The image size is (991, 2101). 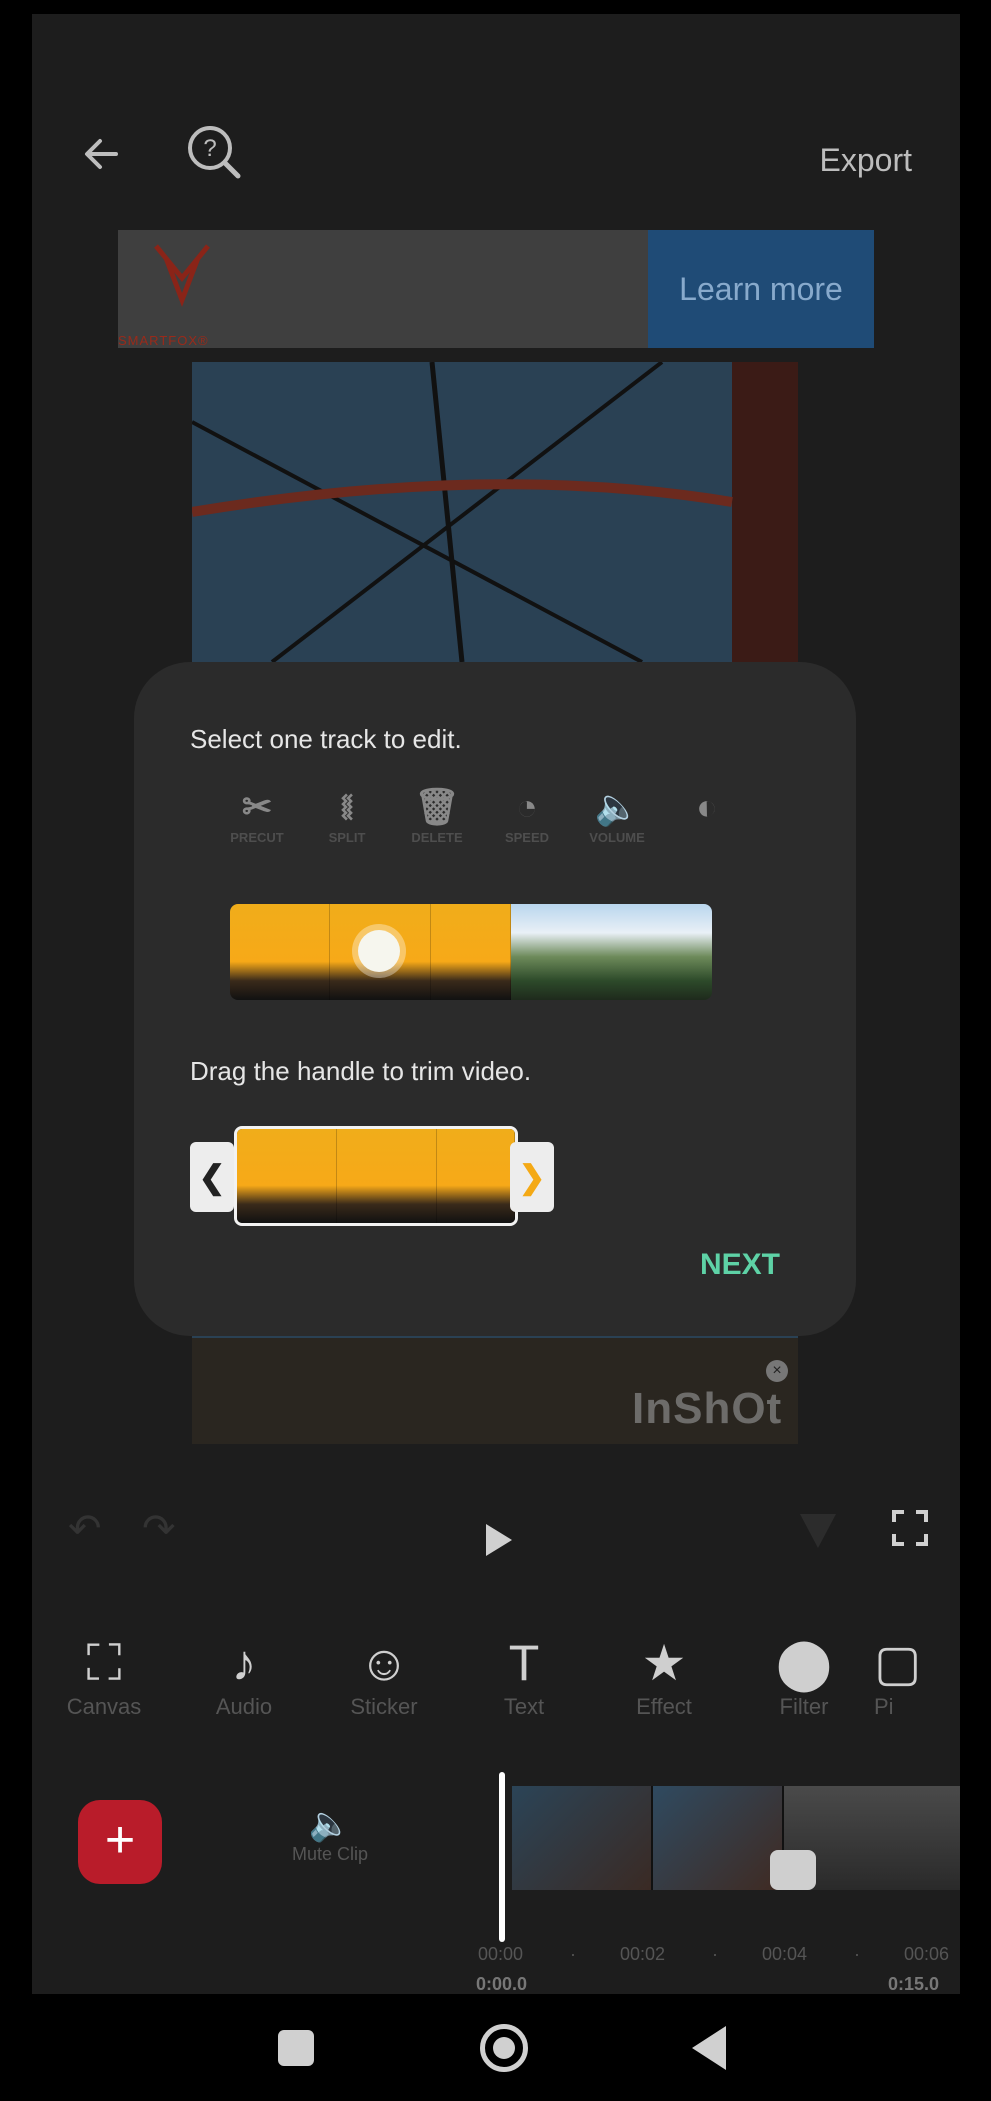 What do you see at coordinates (524, 1663) in the screenshot?
I see `text-icon: T` at bounding box center [524, 1663].